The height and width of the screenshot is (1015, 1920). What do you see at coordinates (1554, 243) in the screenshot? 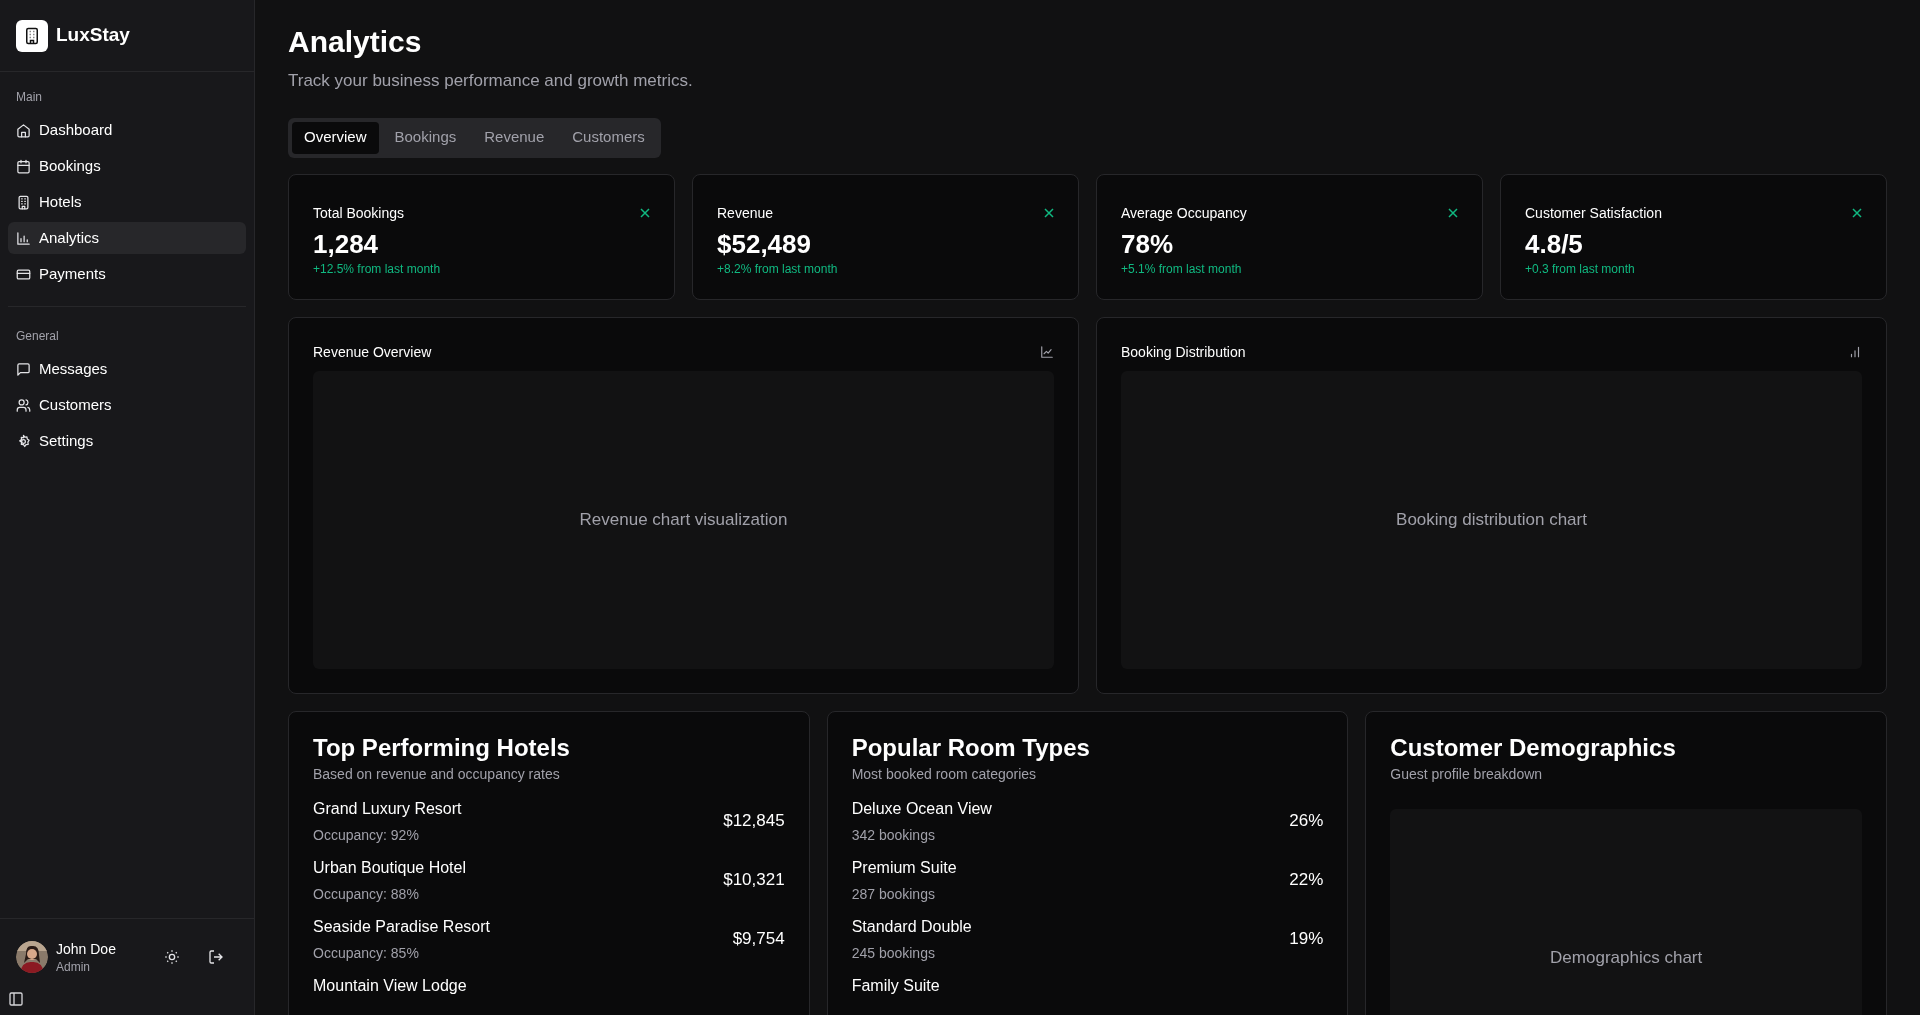
I see `stat-value: 4.8/5` at bounding box center [1554, 243].